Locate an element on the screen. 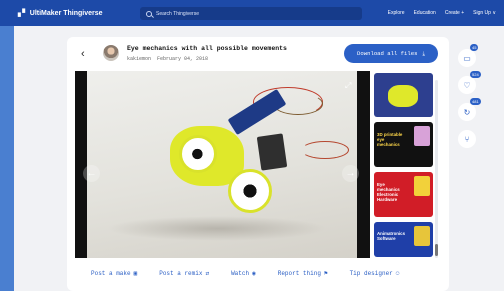  side-action-remixes: ↻ 481 is located at coordinates (469, 109).